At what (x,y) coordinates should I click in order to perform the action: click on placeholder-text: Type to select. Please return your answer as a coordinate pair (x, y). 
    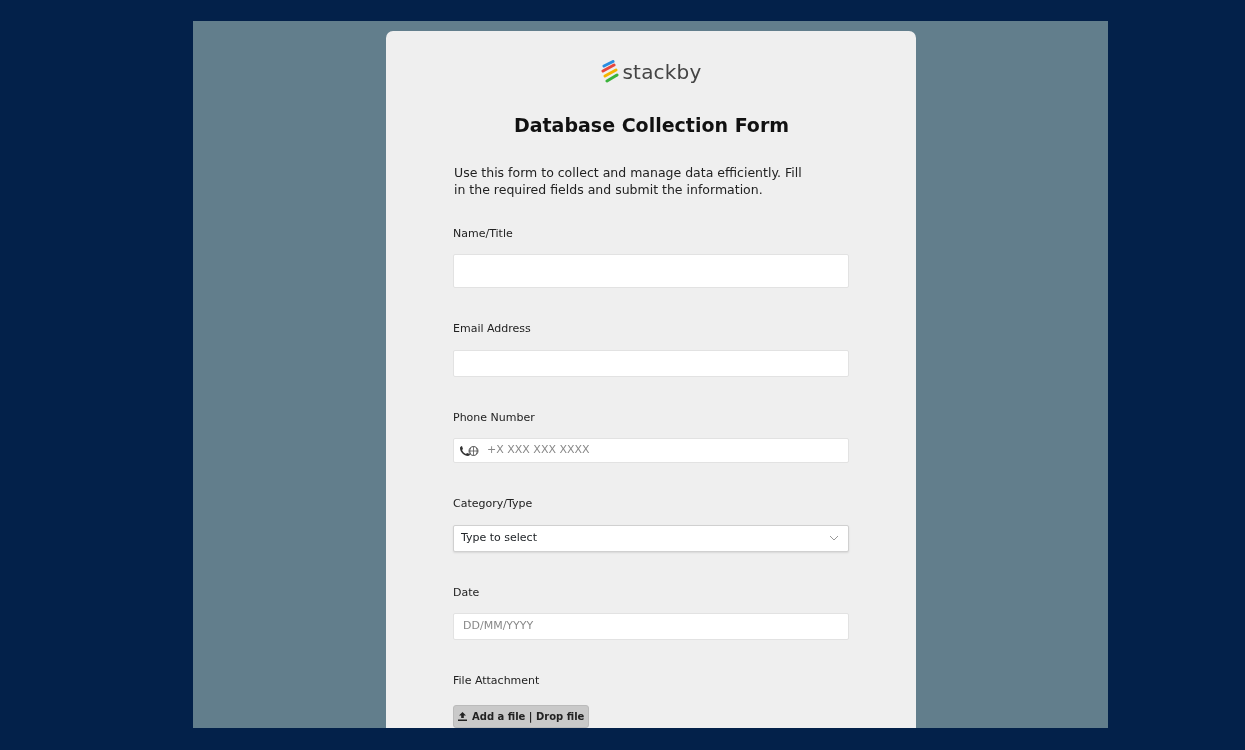
    Looking at the image, I should click on (499, 537).